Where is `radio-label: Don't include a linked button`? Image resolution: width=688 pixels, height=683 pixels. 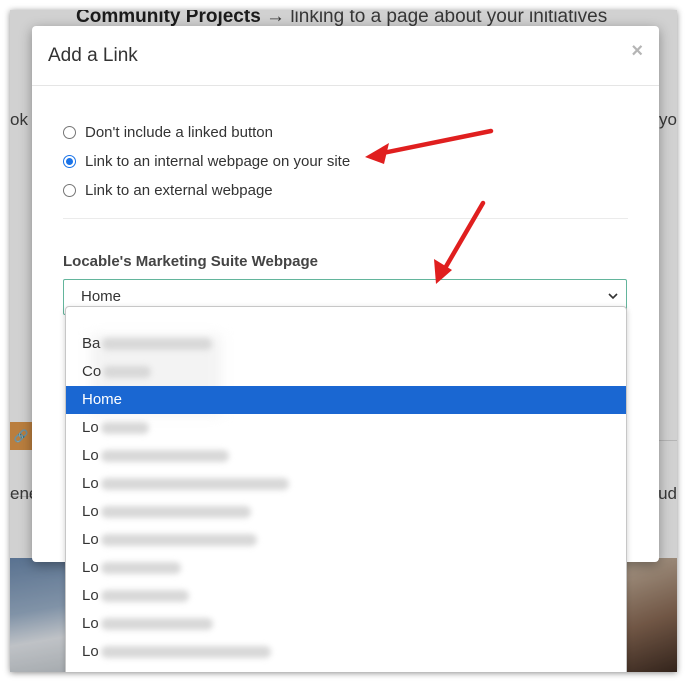
radio-label: Don't include a linked button is located at coordinates (179, 132).